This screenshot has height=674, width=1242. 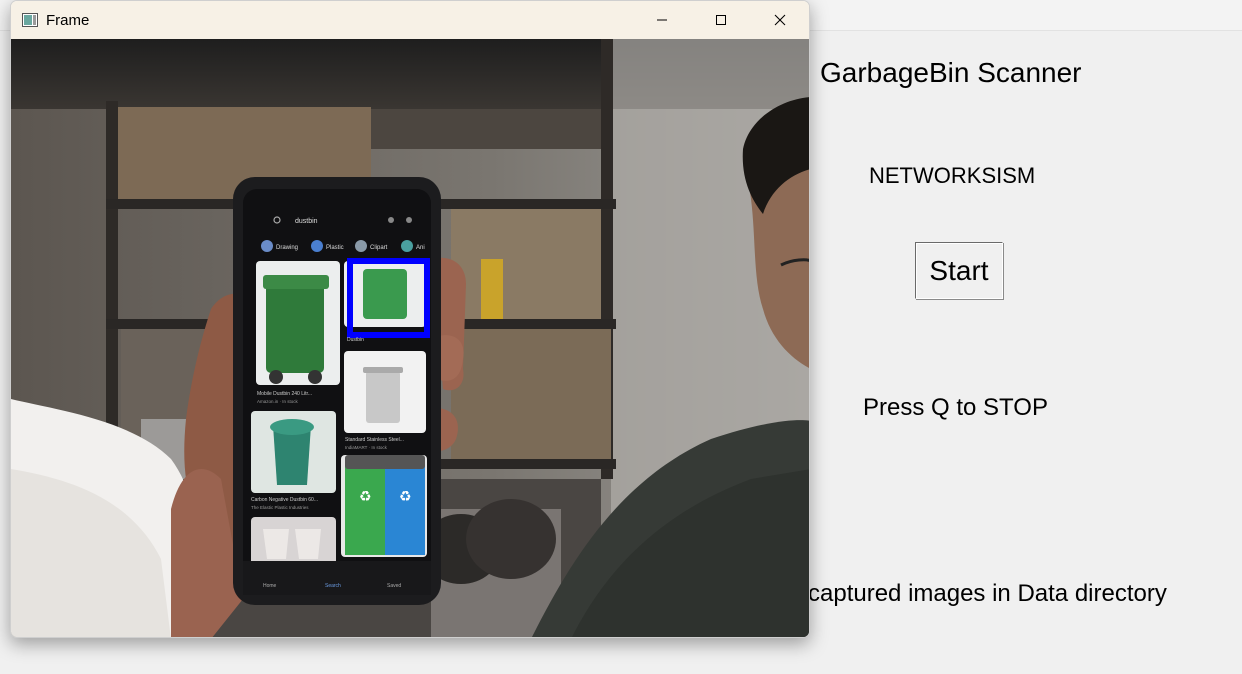 What do you see at coordinates (379, 248) in the screenshot?
I see `chip-clipart: Clipart` at bounding box center [379, 248].